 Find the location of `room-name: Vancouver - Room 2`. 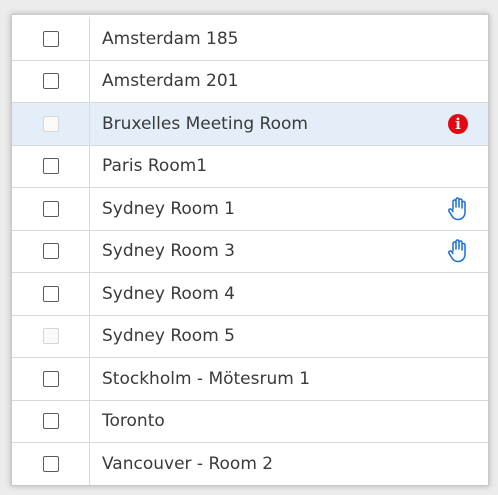

room-name: Vancouver - Room 2 is located at coordinates (188, 463).